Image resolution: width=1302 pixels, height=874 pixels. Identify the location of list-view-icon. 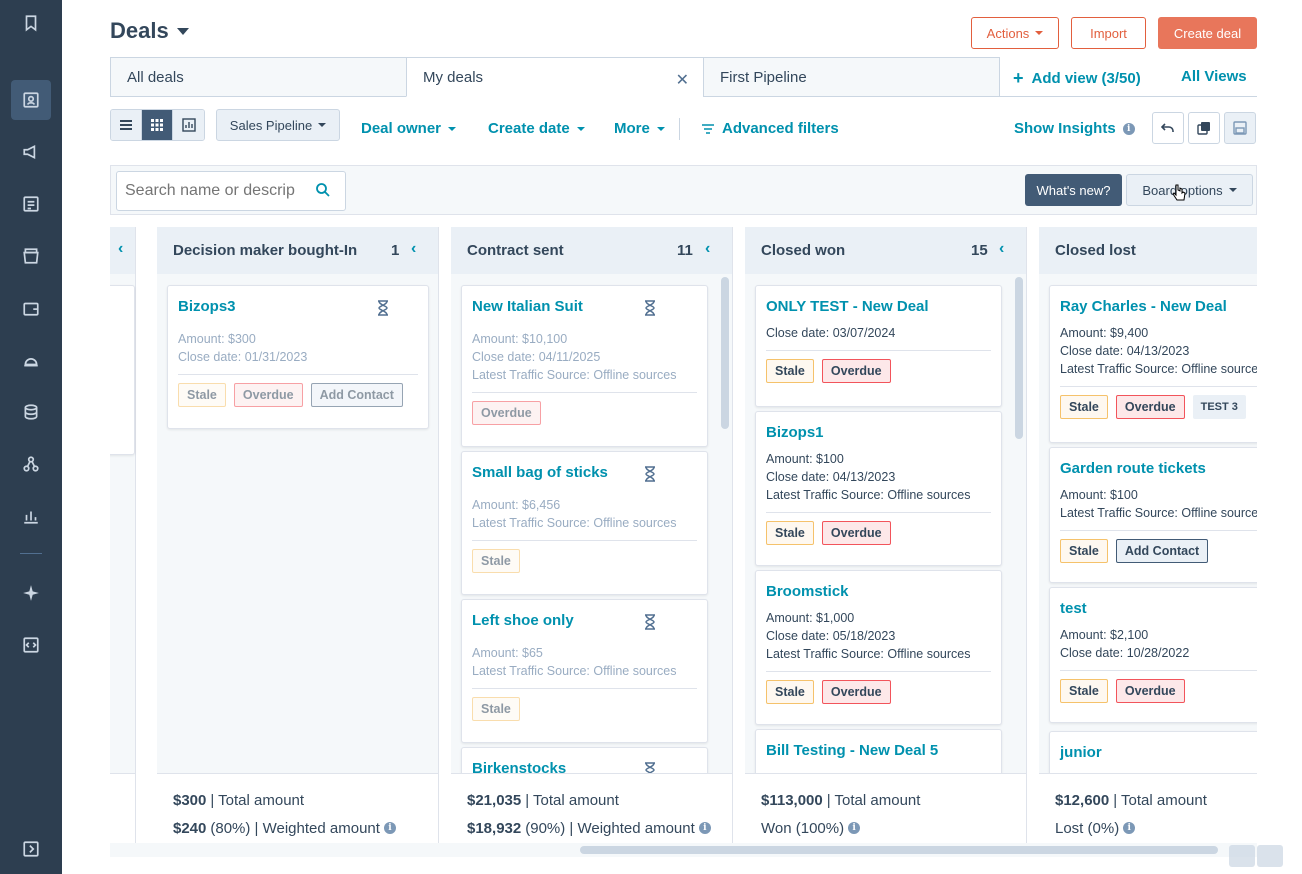
(126, 125).